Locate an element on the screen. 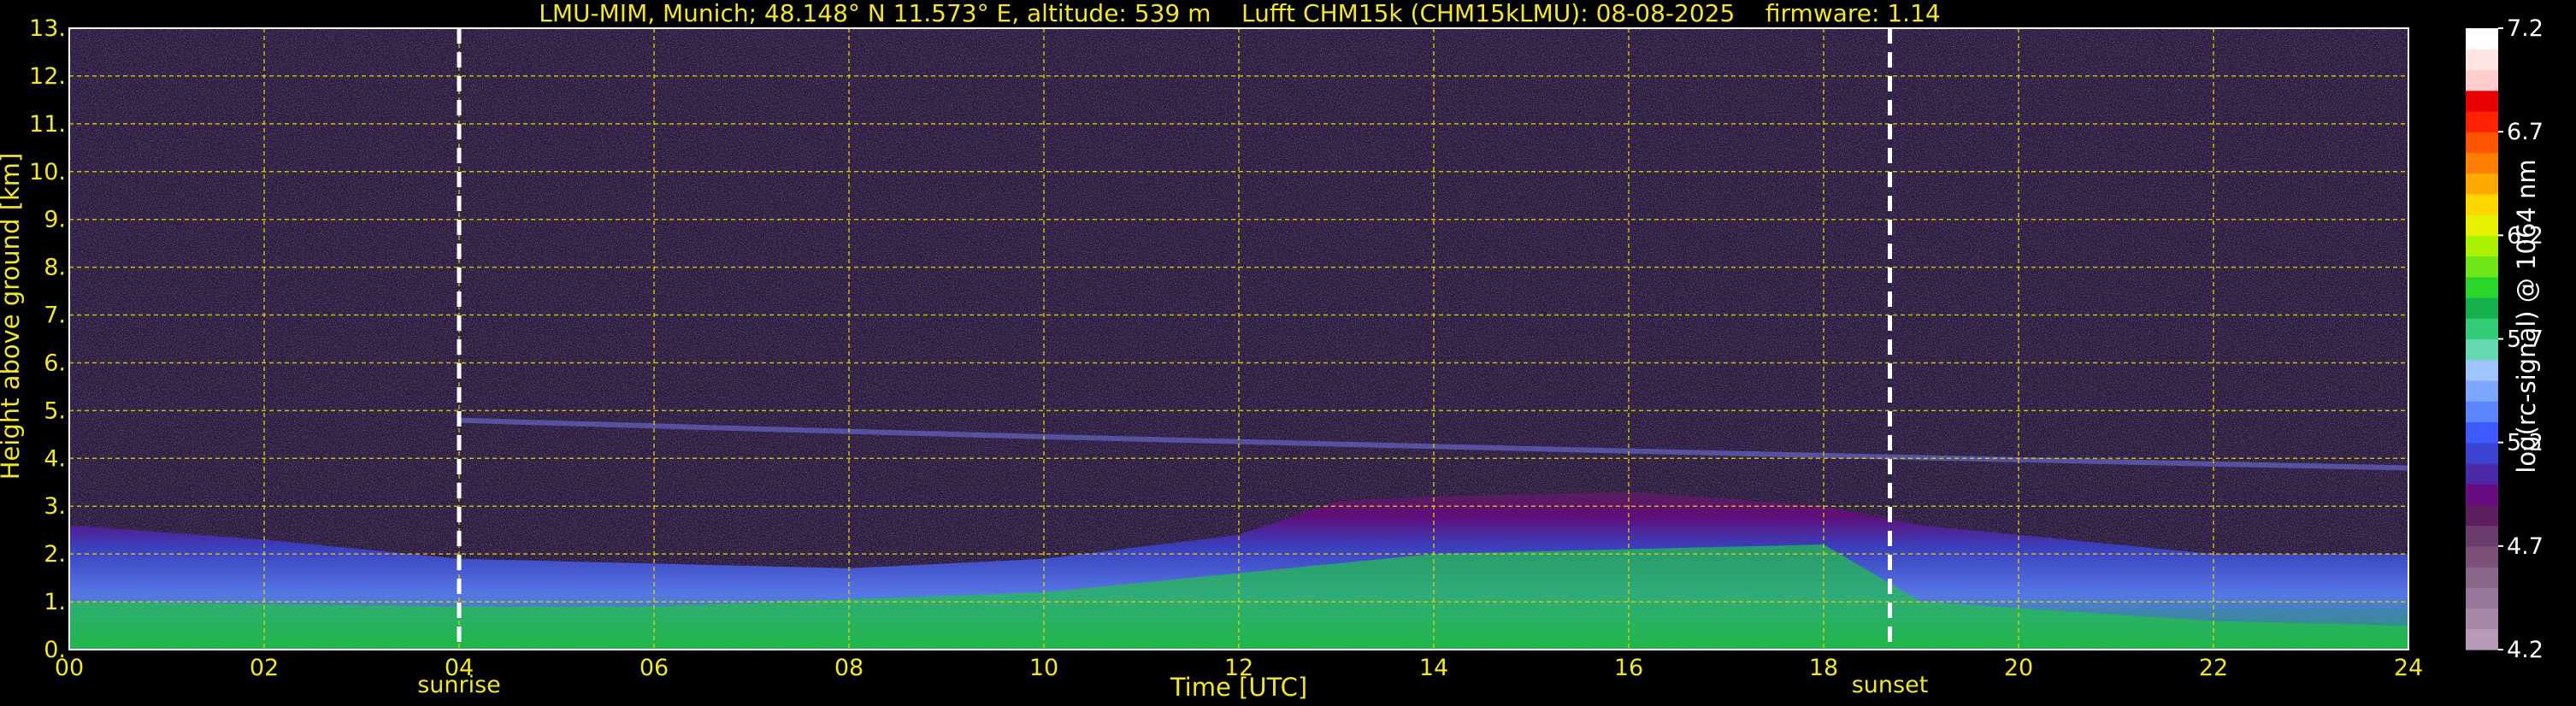 Image resolution: width=2576 pixels, height=706 pixels. x-tick-label: 24 is located at coordinates (2408, 668).